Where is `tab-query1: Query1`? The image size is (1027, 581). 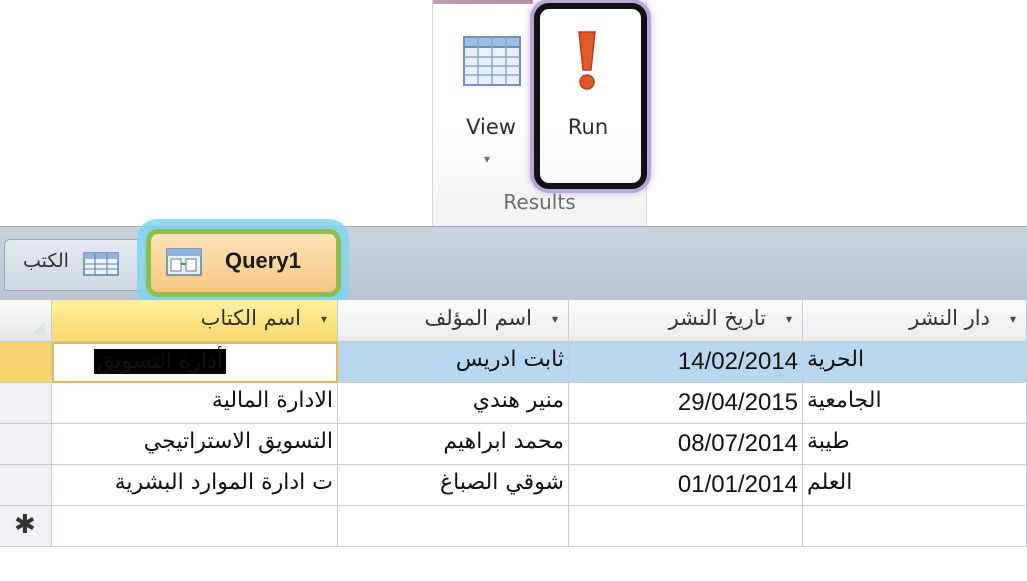 tab-query1: Query1 is located at coordinates (243, 263).